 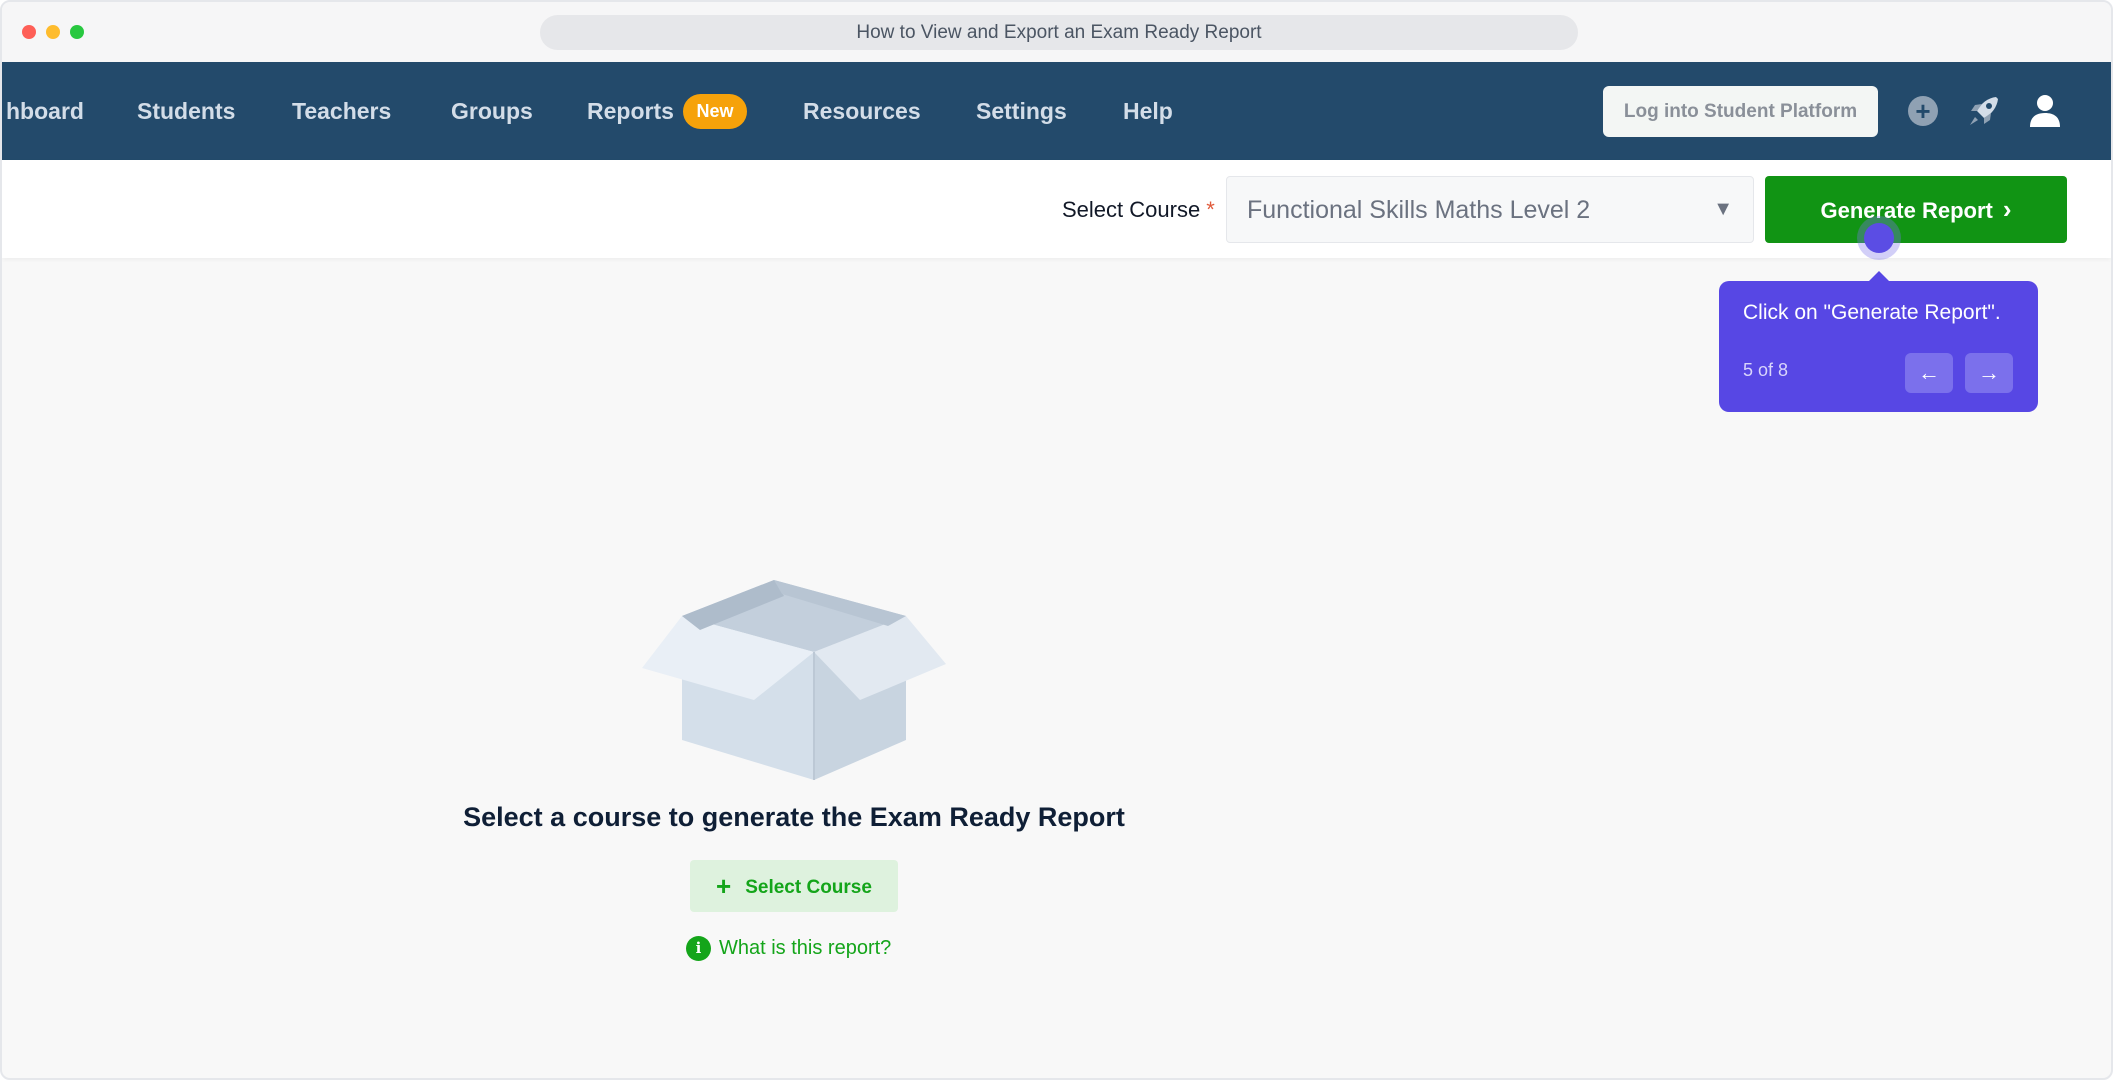 I want to click on select-course-button: + Select Course, so click(x=794, y=886).